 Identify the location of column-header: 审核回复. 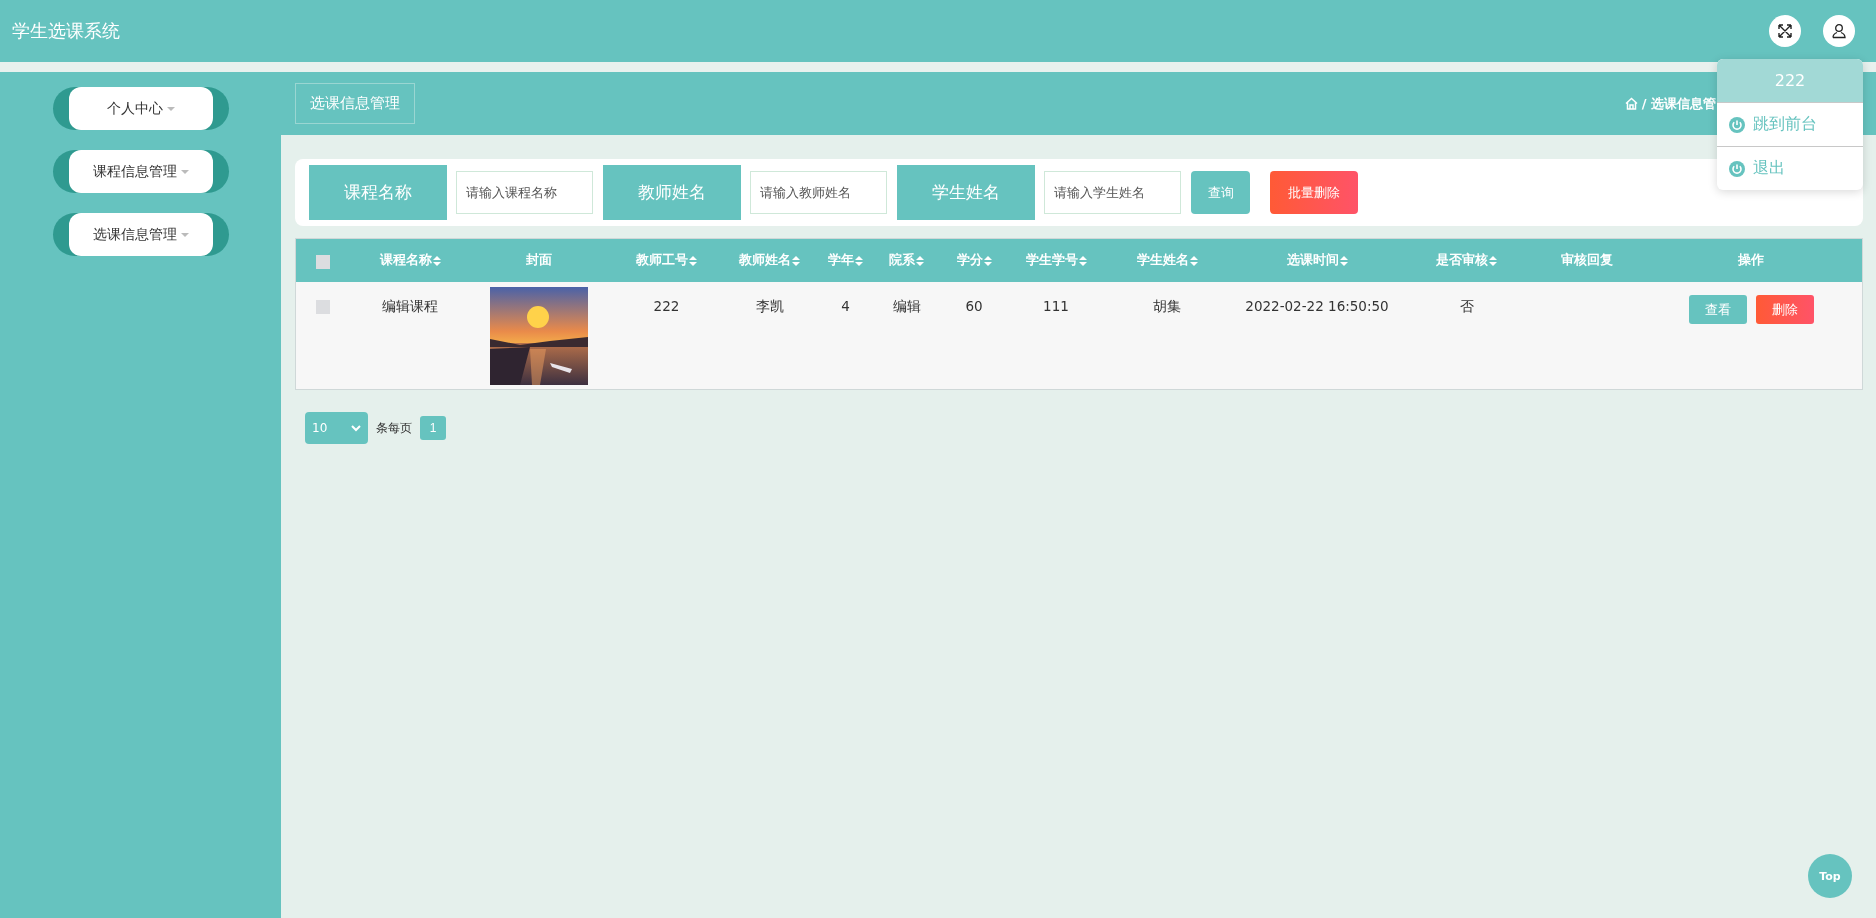
(1586, 260).